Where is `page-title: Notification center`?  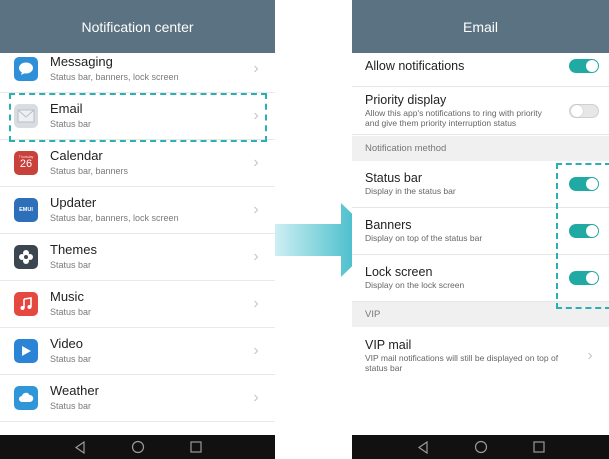
page-title: Notification center is located at coordinates (137, 26).